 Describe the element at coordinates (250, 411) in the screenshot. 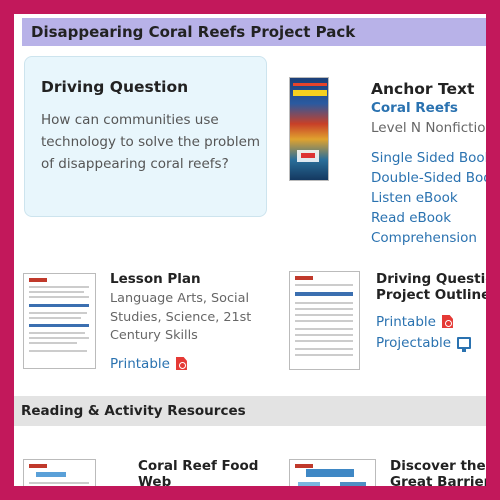

I see `reading-resources-section-header: Reading & Activity Resources` at that location.